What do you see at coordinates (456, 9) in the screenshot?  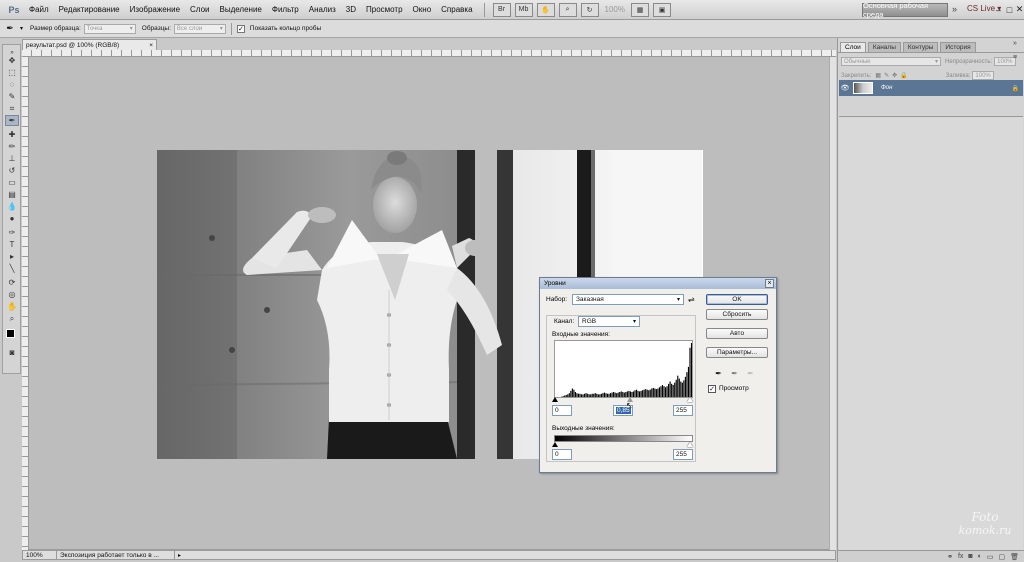 I see `menu-help: Справка` at bounding box center [456, 9].